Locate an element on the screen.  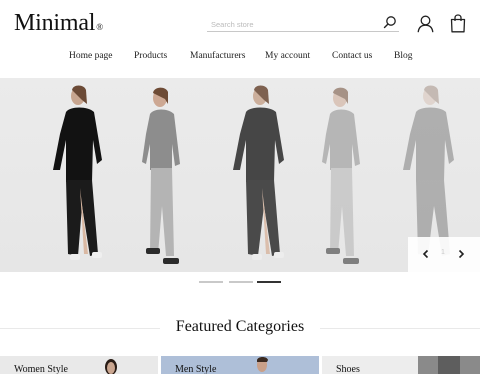
nav-contact-us: Contact us is located at coordinates (352, 56).